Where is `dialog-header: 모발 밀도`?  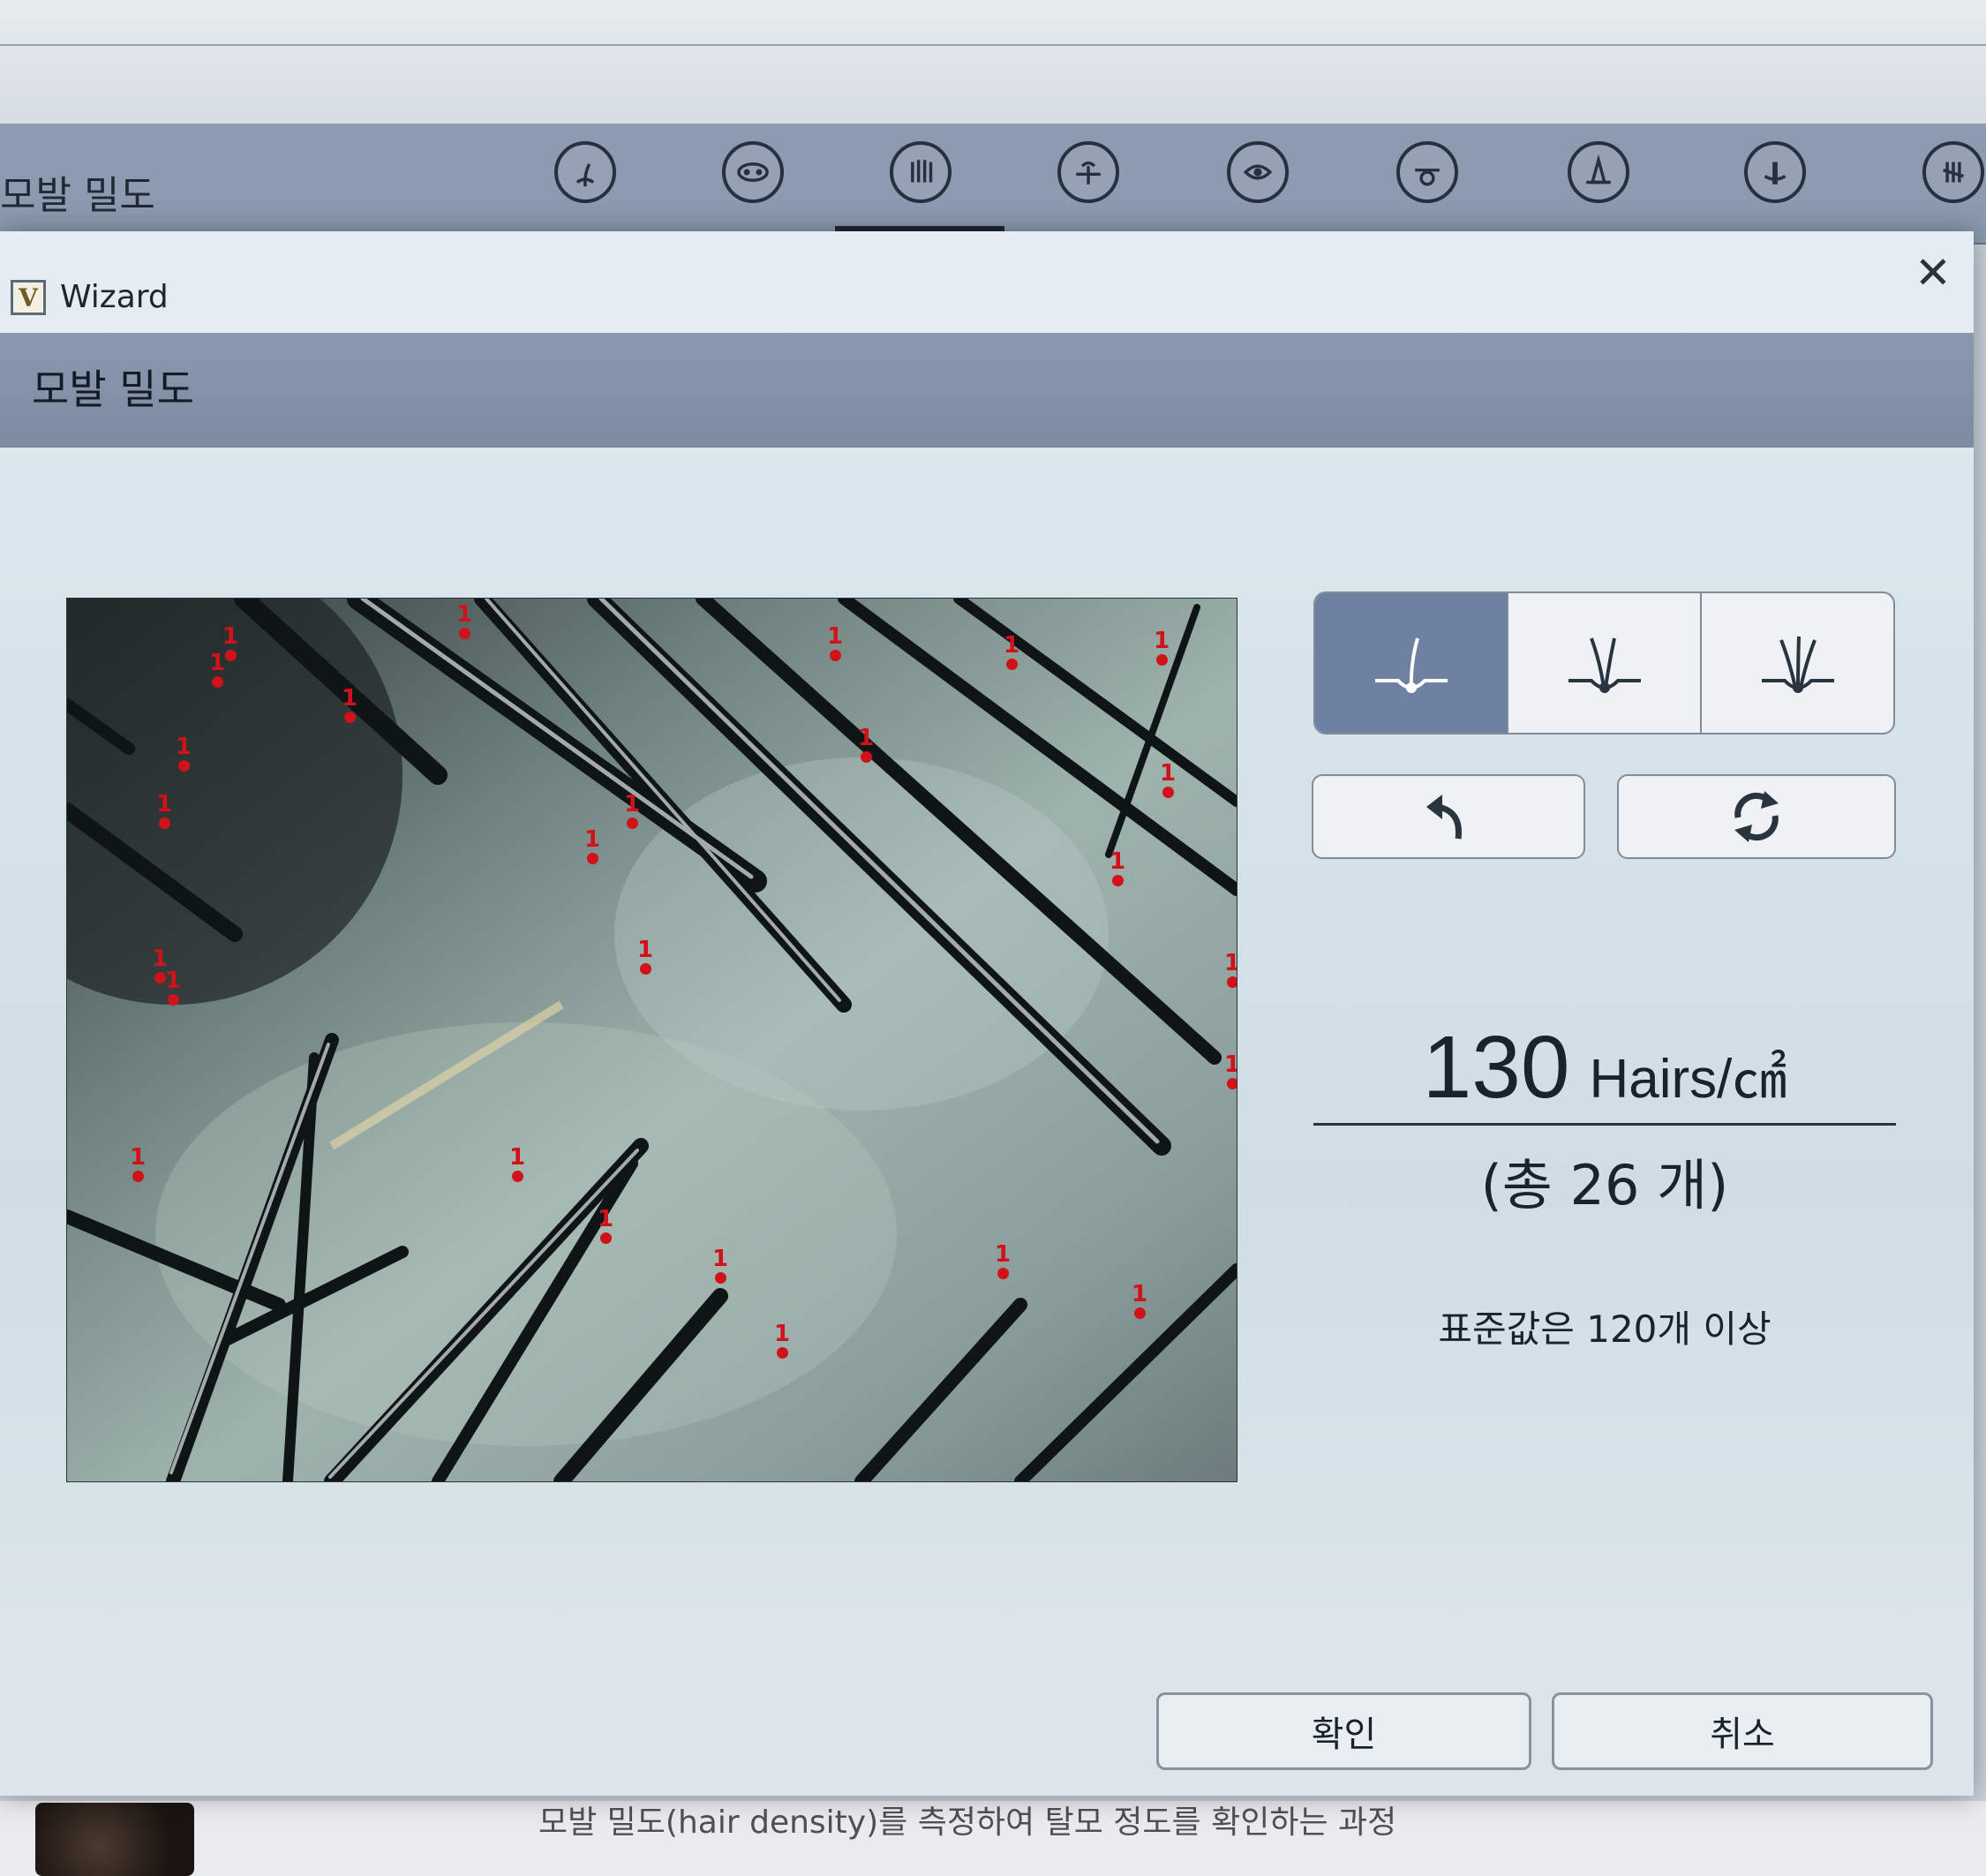 dialog-header: 모발 밀도 is located at coordinates (987, 390).